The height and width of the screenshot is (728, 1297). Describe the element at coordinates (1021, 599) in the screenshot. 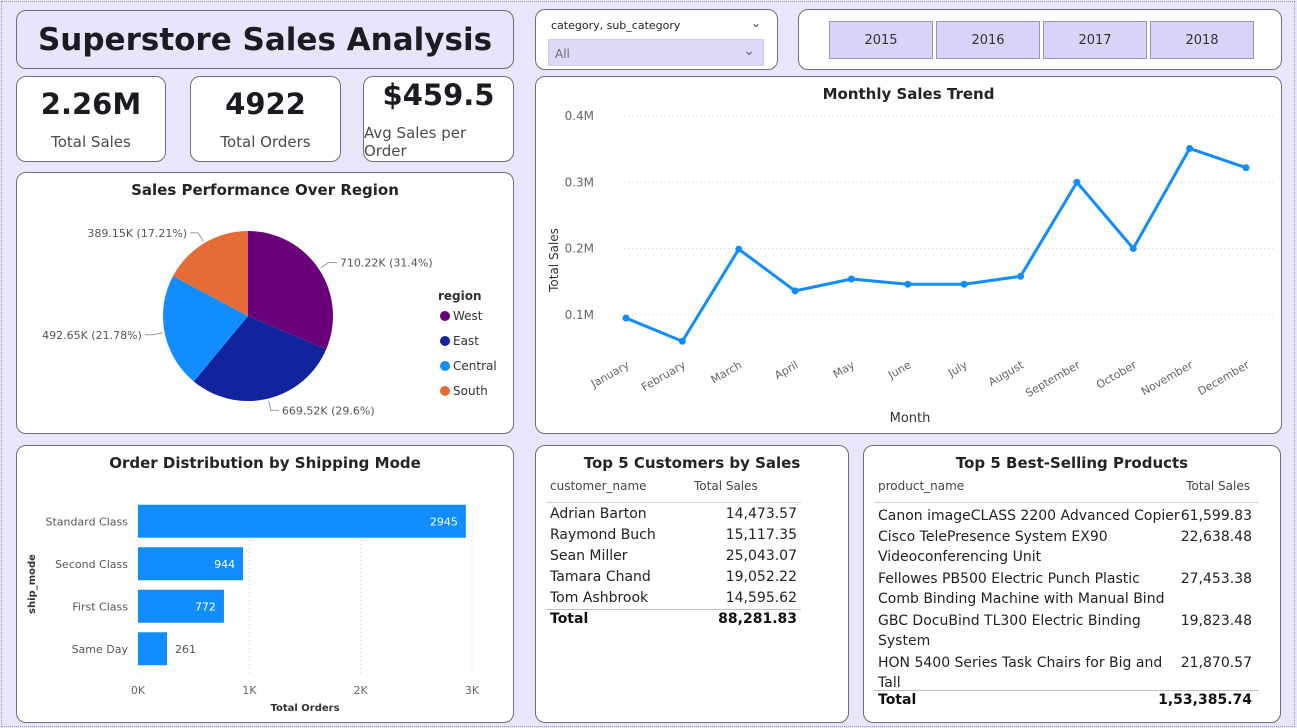

I see `product-name-line: Comb Binding Machine with Manual Bind` at that location.